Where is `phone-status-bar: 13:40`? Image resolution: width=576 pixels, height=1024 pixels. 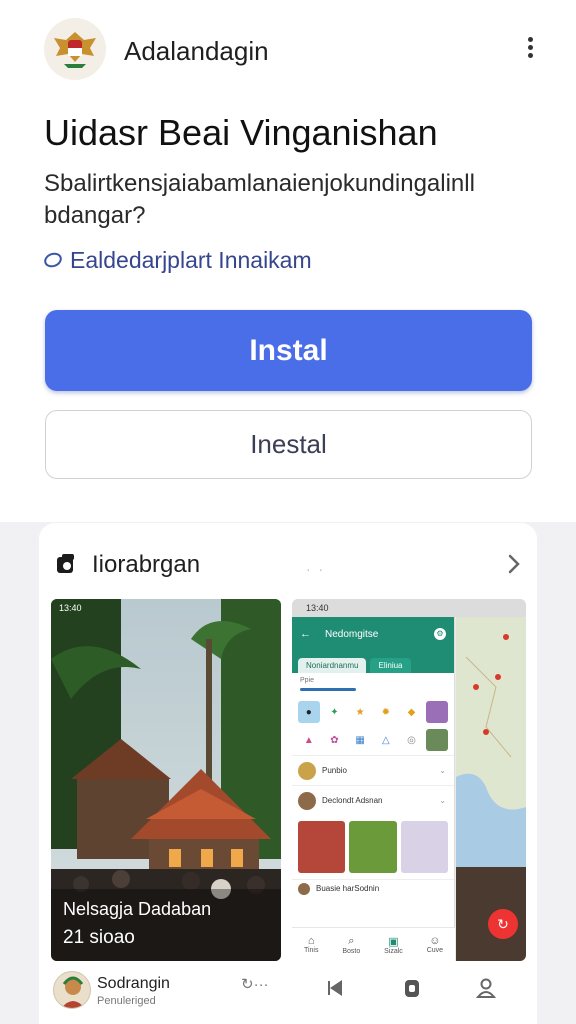 phone-status-bar: 13:40 is located at coordinates (409, 608).